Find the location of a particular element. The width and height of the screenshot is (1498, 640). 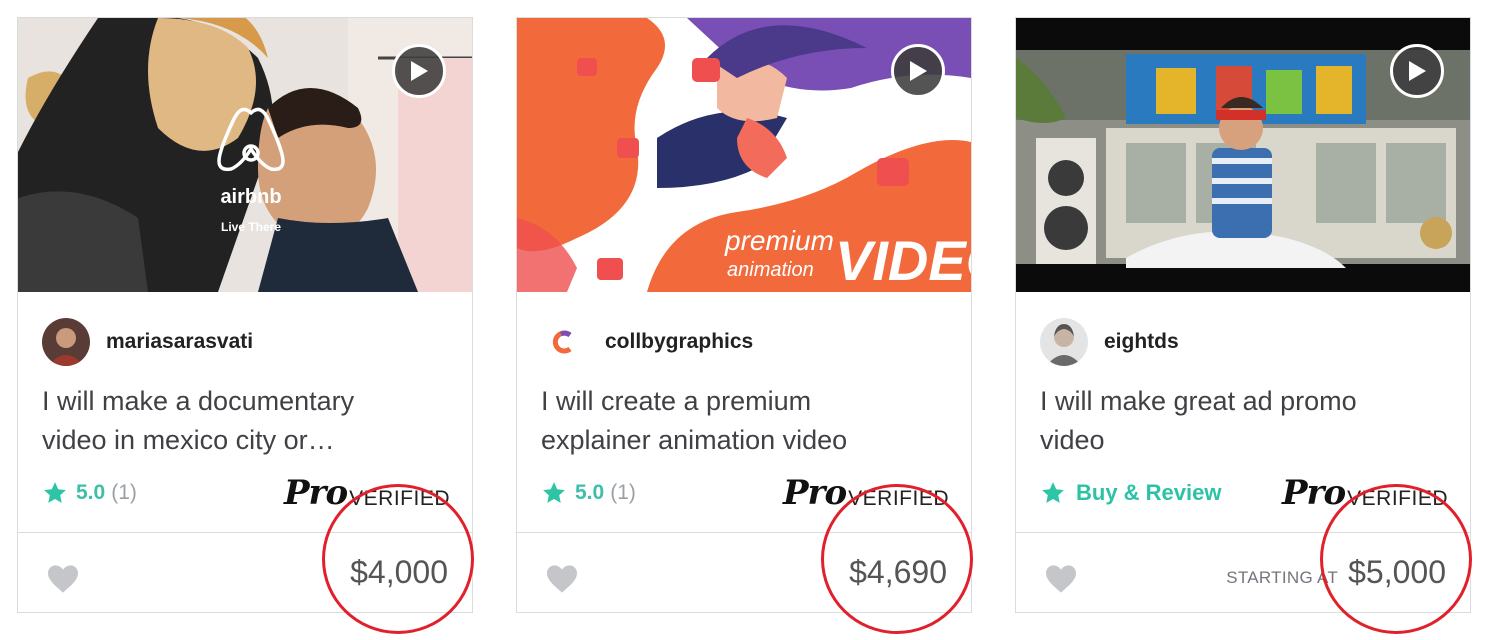

gig-title-line-1: I will make great ad promo is located at coordinates (1240, 401).